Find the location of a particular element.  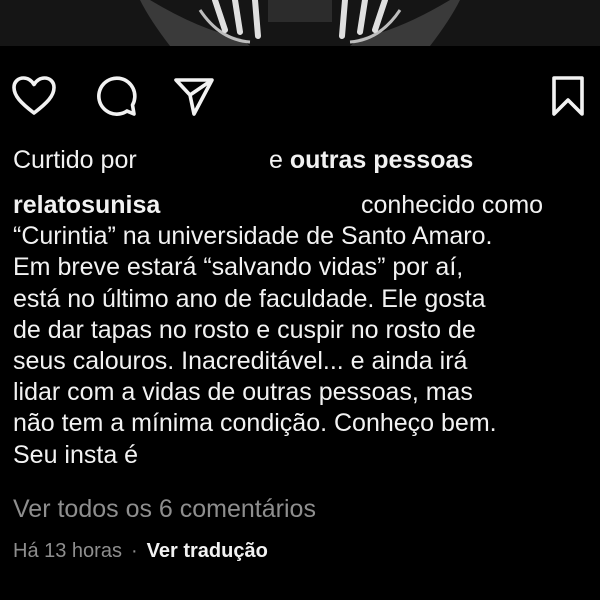

comment-bubble-icon is located at coordinates (117, 96).